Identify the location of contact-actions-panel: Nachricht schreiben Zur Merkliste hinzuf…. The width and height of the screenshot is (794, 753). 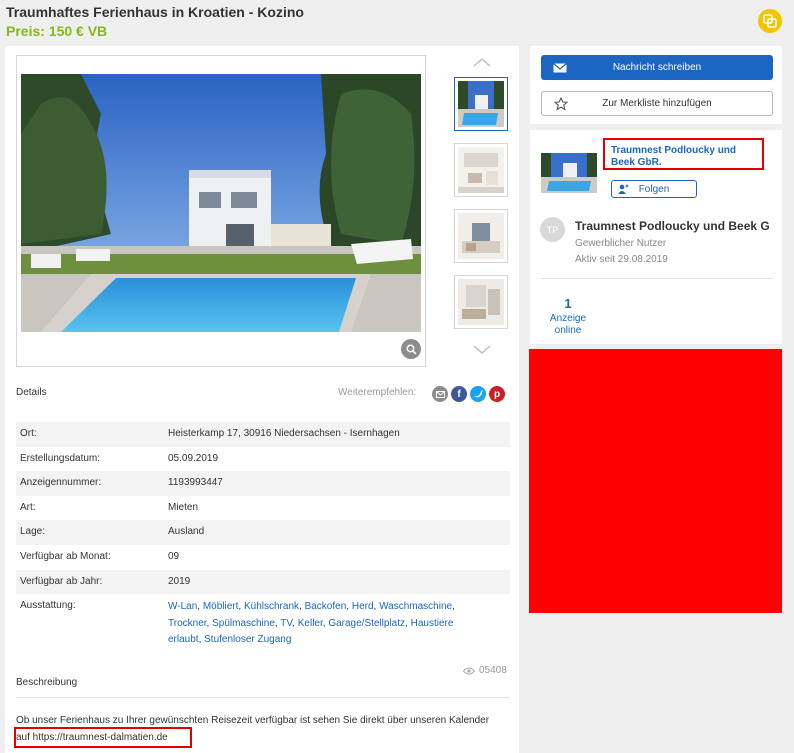
(656, 85).